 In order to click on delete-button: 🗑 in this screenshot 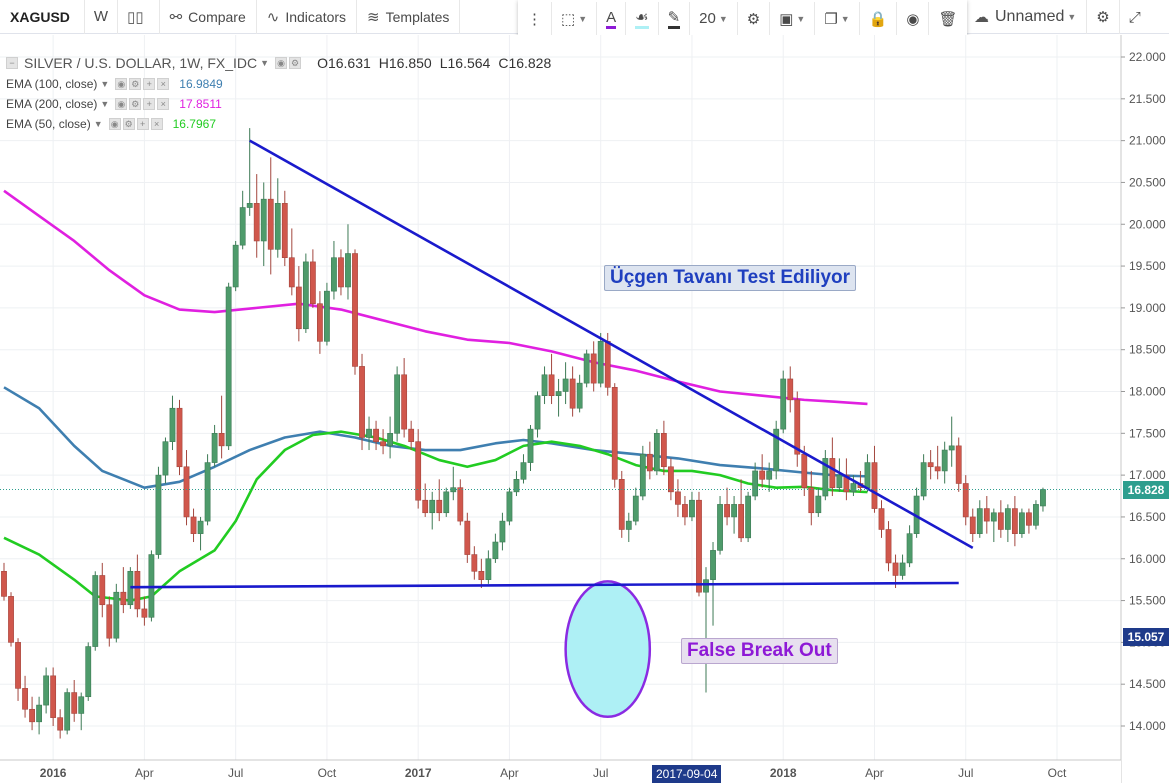, I will do `click(947, 19)`.